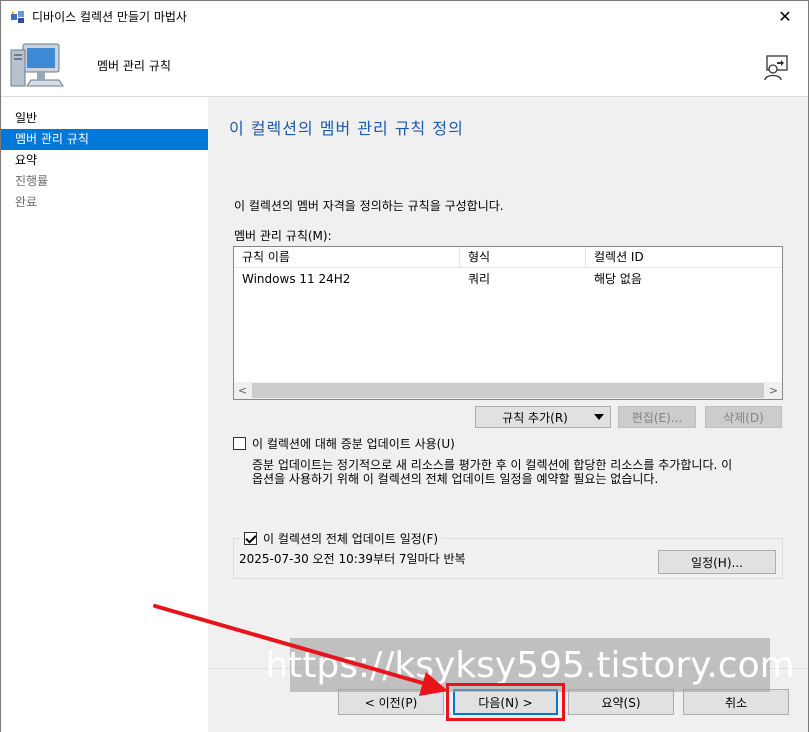 The height and width of the screenshot is (732, 809). Describe the element at coordinates (250, 538) in the screenshot. I see `full-update-schedule-checkbox` at that location.